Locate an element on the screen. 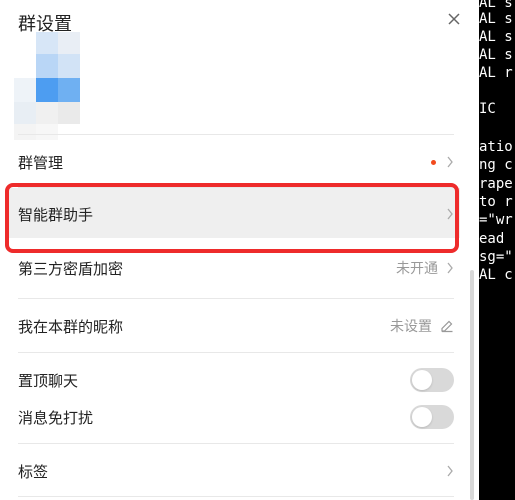 Image resolution: width=515 pixels, height=500 pixels. group-manage-row: 群管理 is located at coordinates (236, 162).